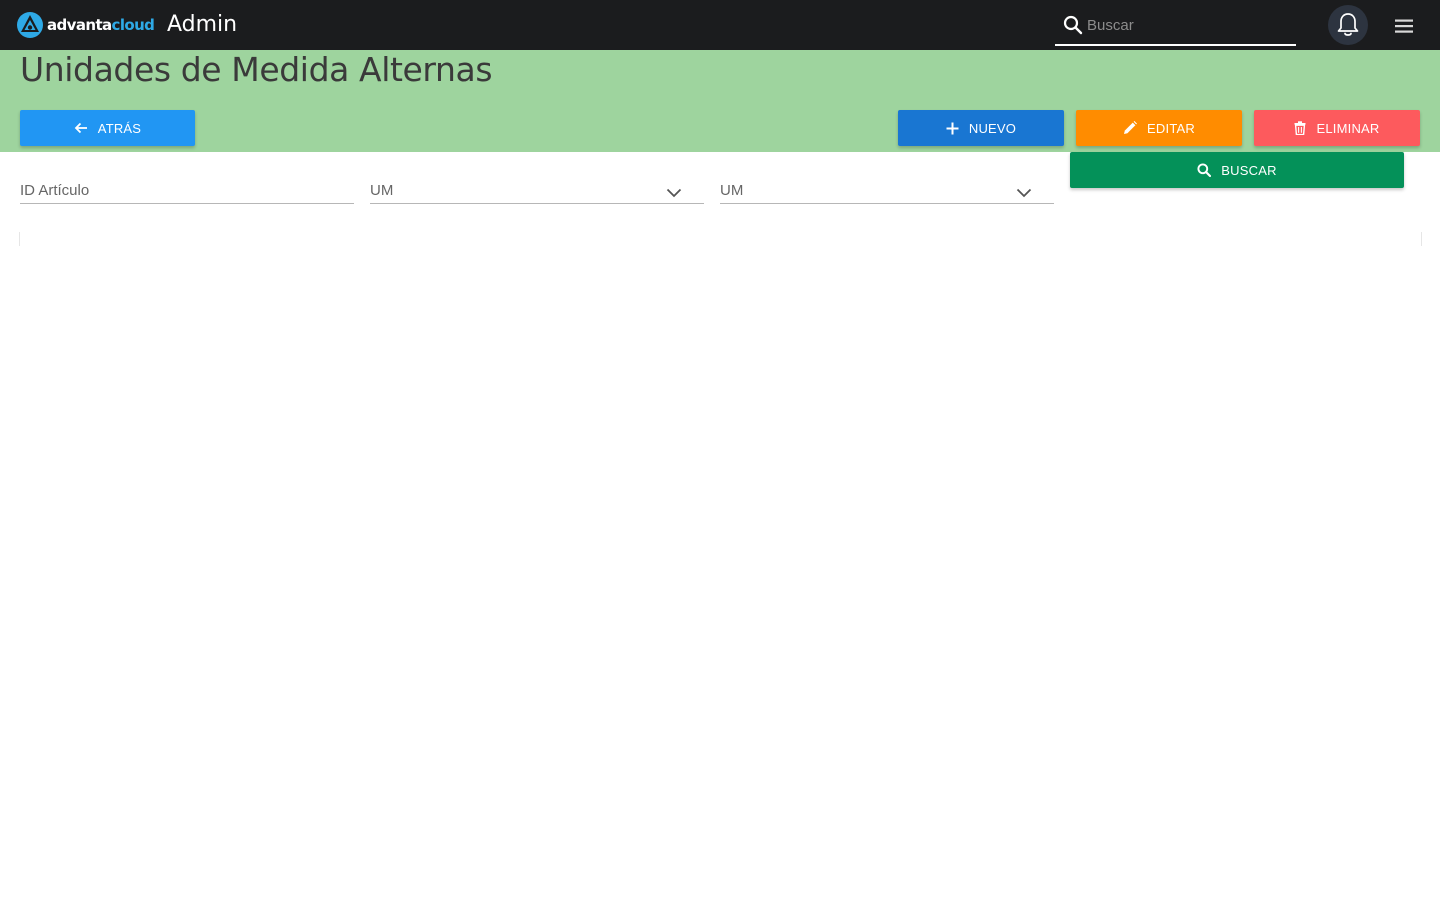  What do you see at coordinates (720, 25) in the screenshot?
I see `top-navbar: advantacloud Admin` at bounding box center [720, 25].